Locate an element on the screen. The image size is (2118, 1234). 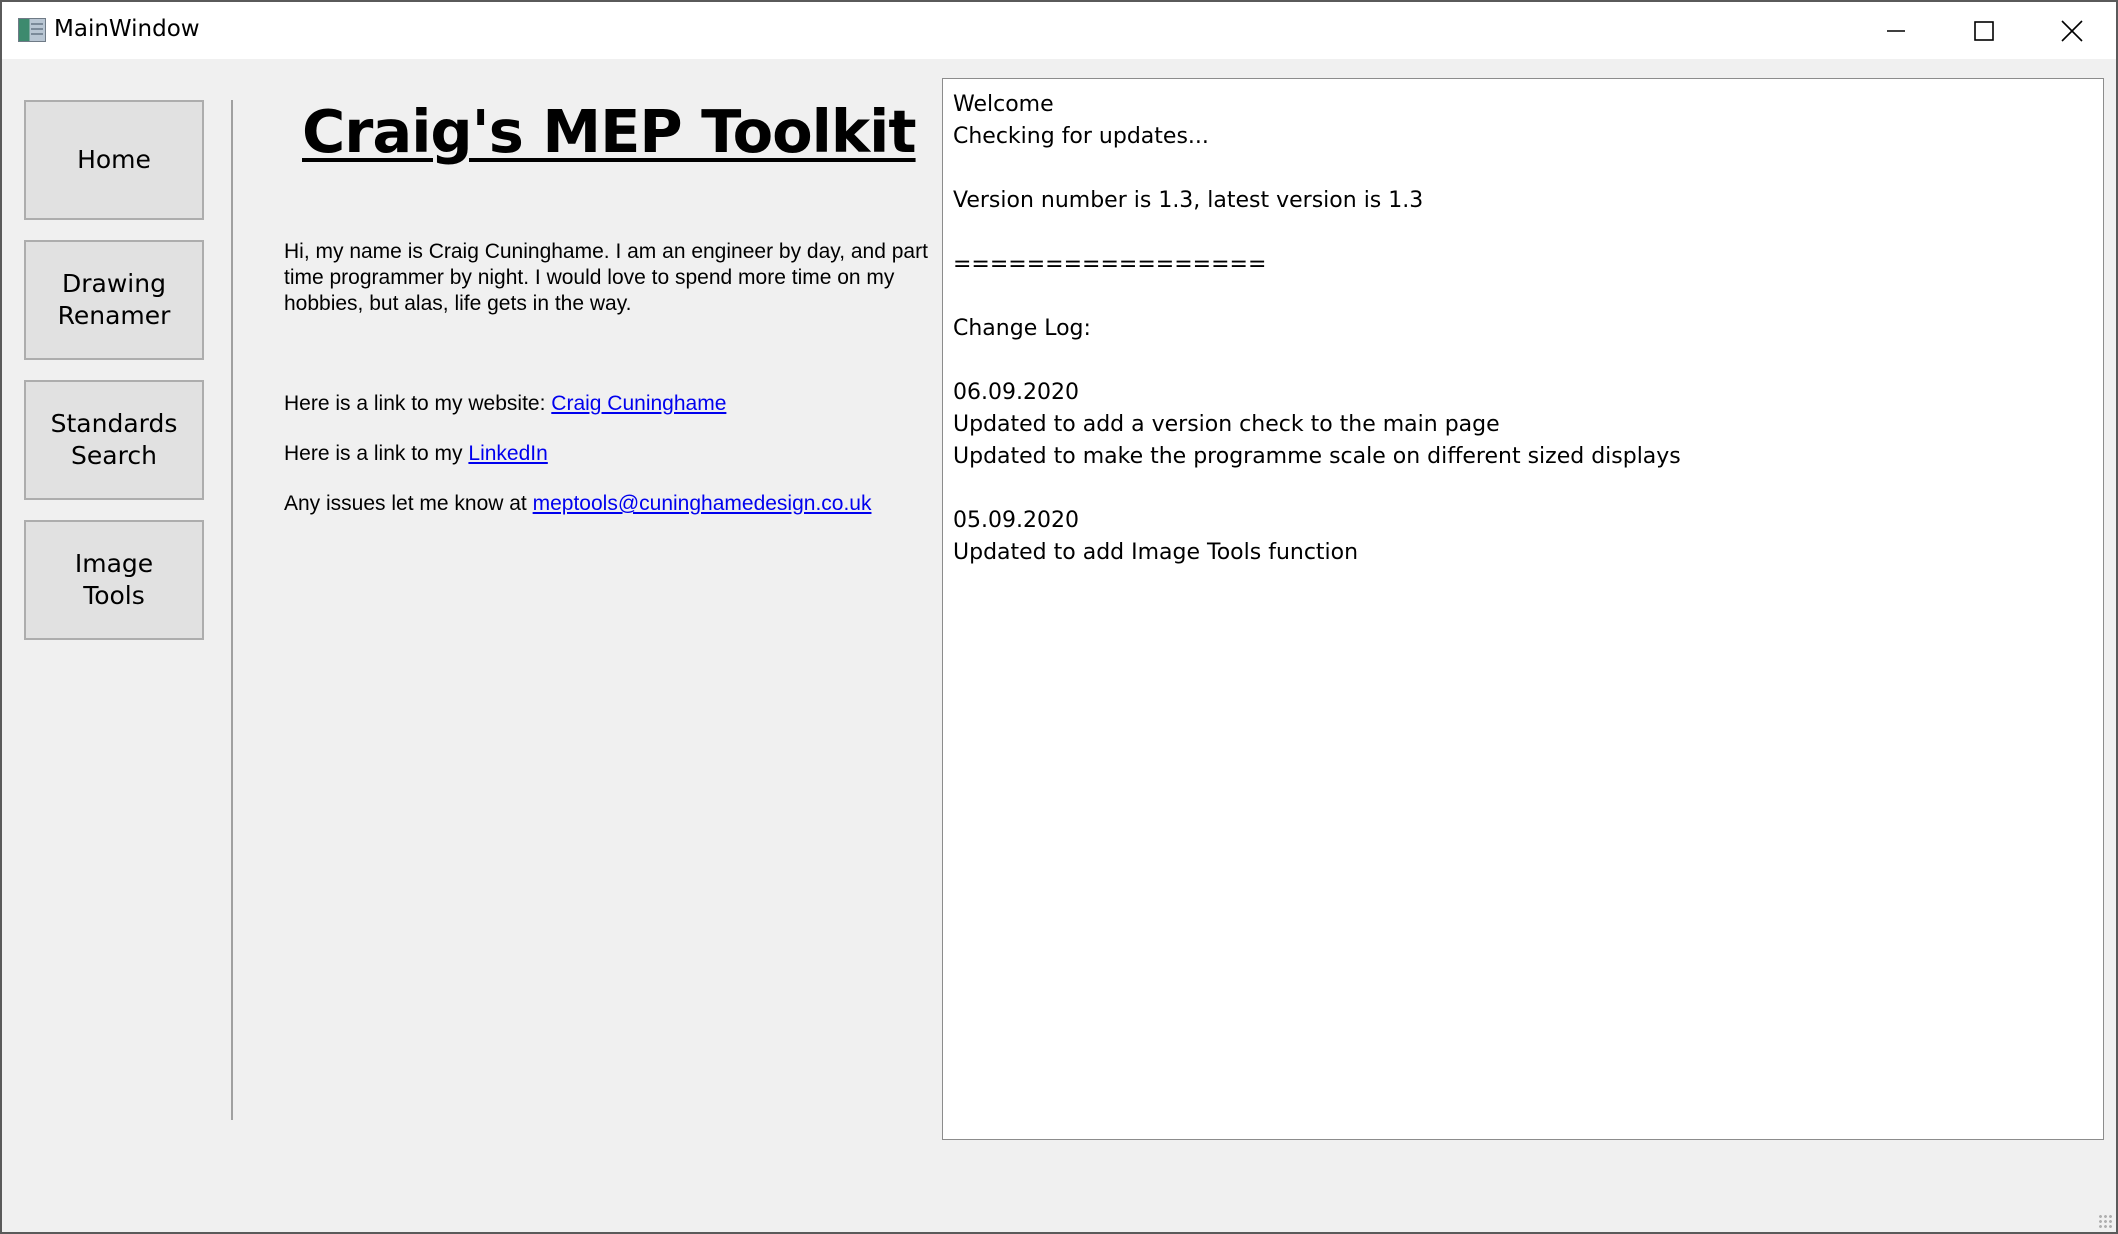
app-icon is located at coordinates (32, 30).